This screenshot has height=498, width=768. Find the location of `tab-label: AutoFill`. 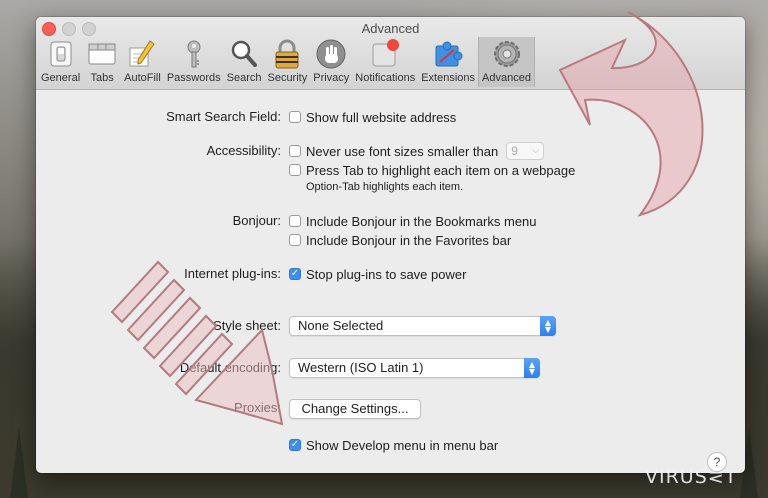

tab-label: AutoFill is located at coordinates (142, 78).